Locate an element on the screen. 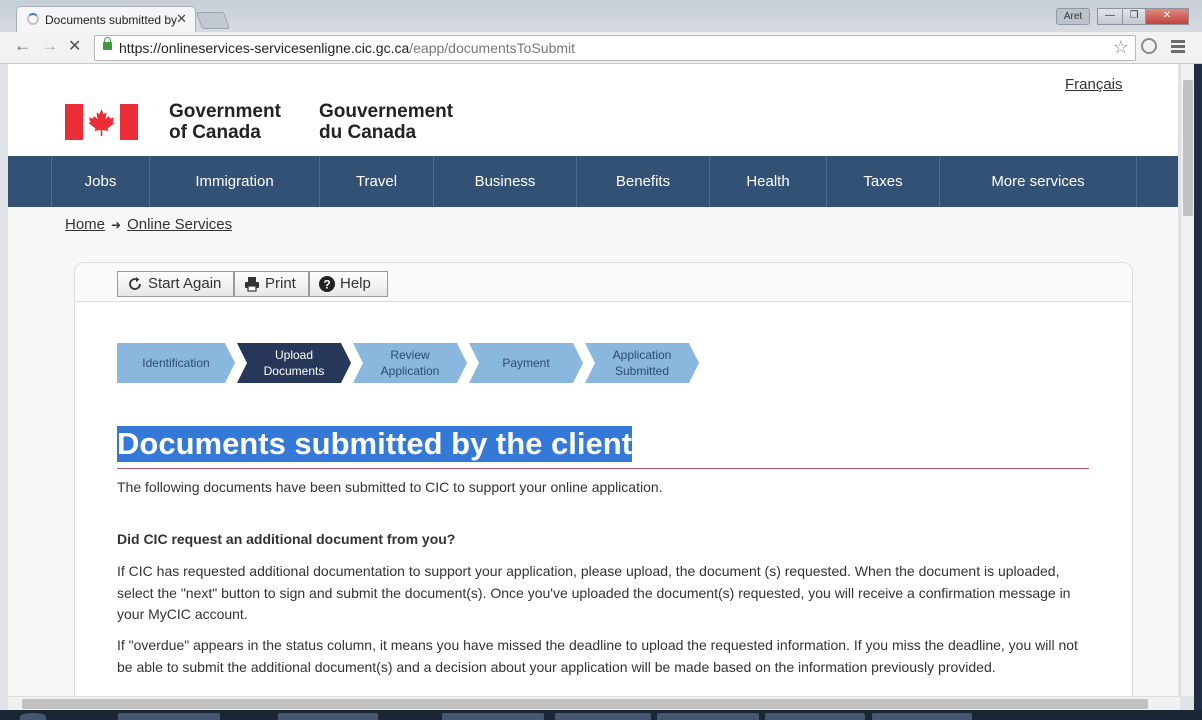  tab-close-icon: ✕ is located at coordinates (181, 19).